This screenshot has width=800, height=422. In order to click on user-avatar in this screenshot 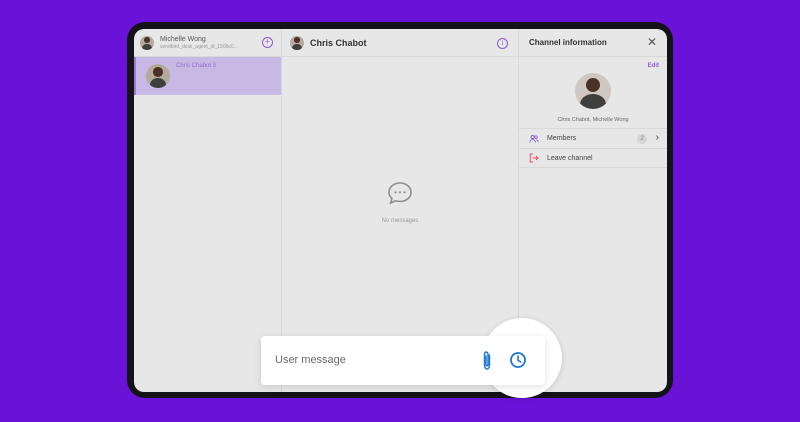, I will do `click(147, 42)`.